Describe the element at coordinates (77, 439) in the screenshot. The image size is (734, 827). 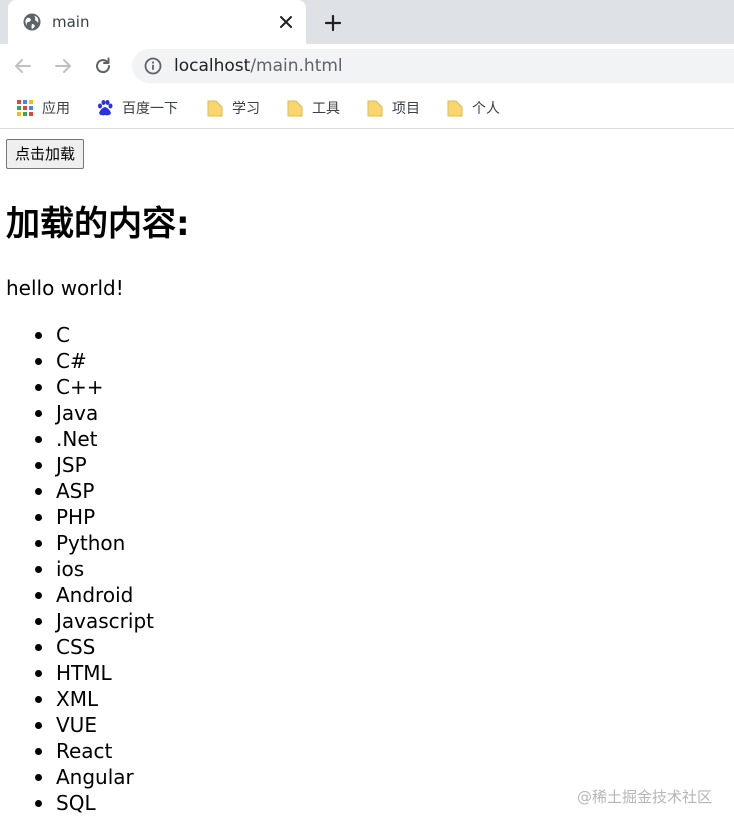
I see `list-item: .Net` at that location.